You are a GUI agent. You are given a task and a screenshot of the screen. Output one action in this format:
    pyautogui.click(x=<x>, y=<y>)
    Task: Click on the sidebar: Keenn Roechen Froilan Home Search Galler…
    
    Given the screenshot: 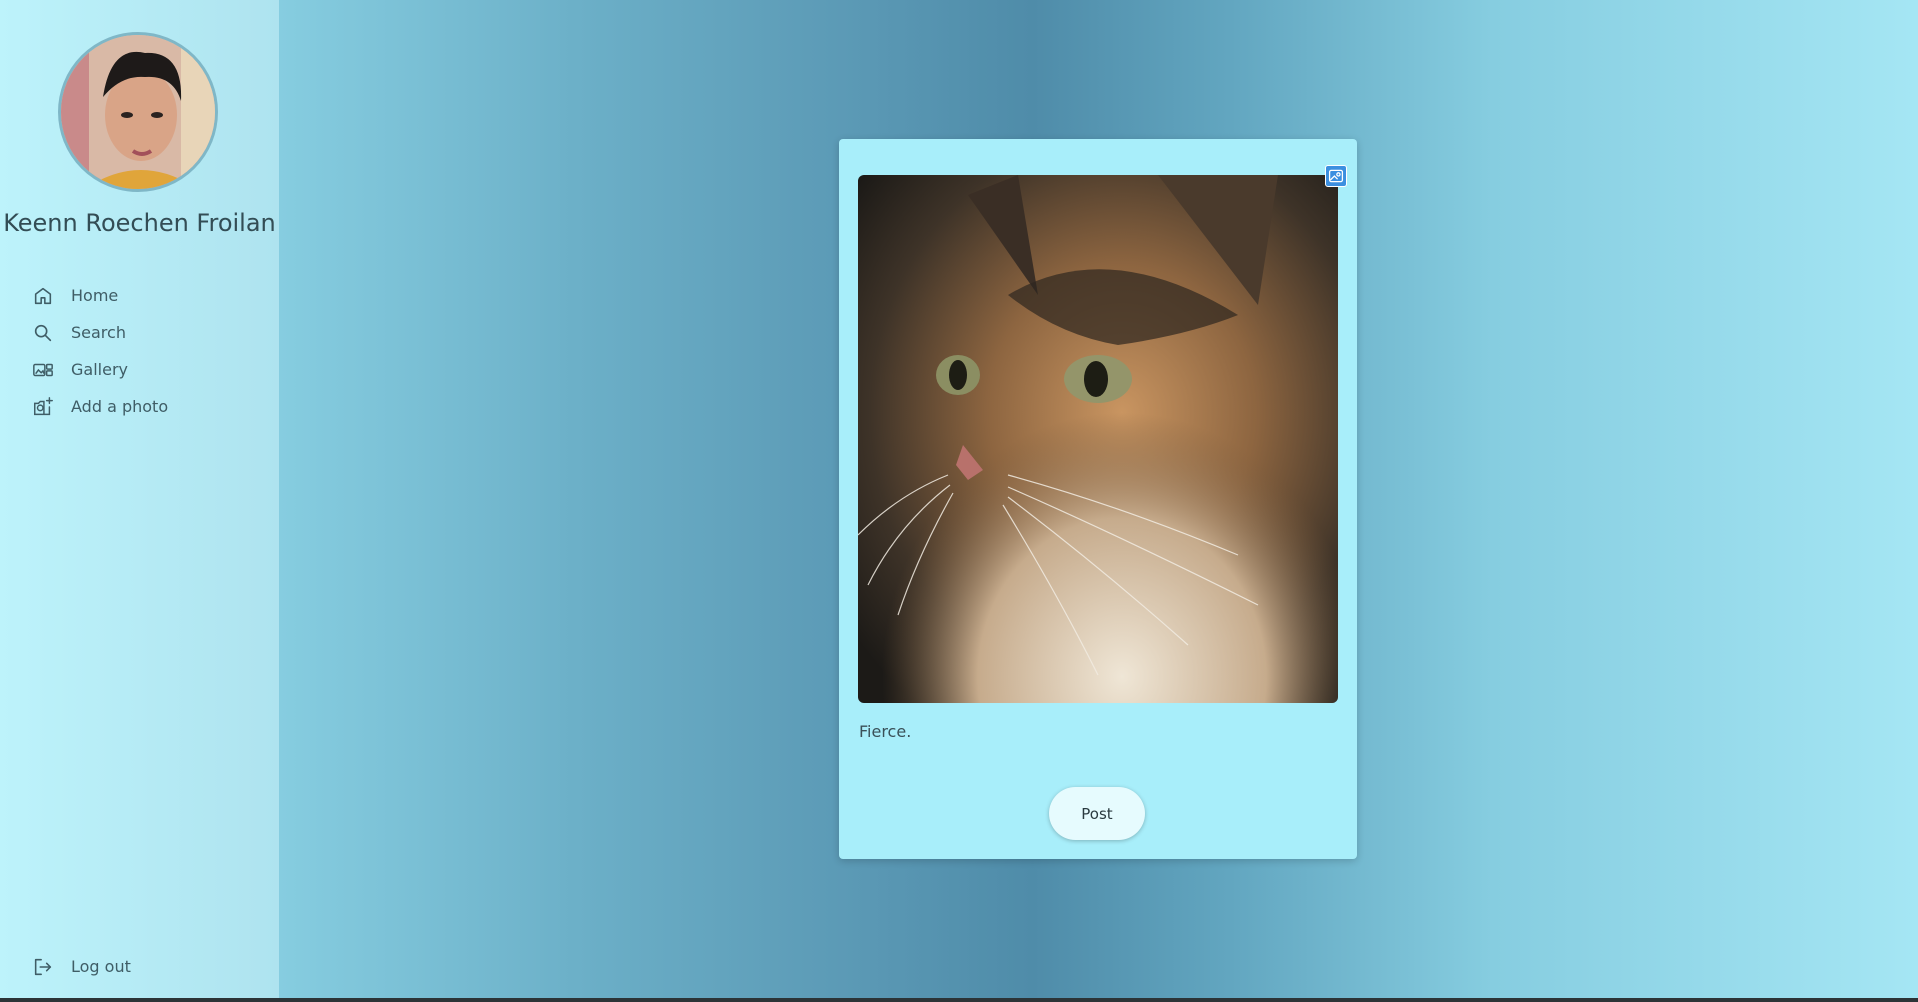 What is the action you would take?
    pyautogui.click(x=139, y=499)
    